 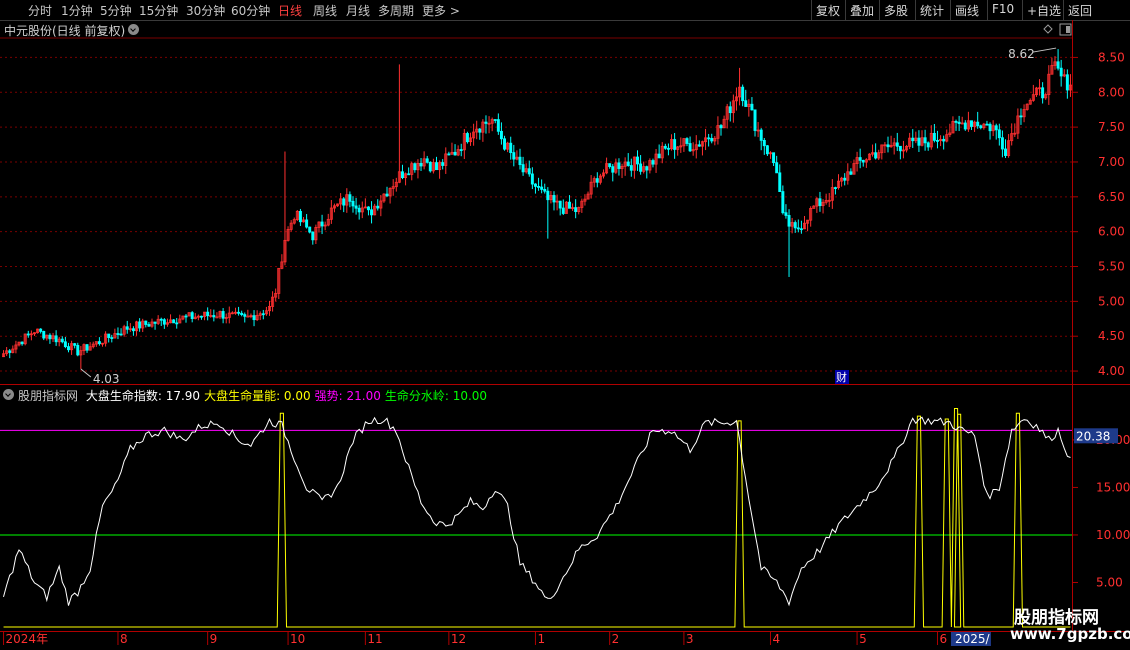 I want to click on time-axis-label-9: 4, so click(x=776, y=639).